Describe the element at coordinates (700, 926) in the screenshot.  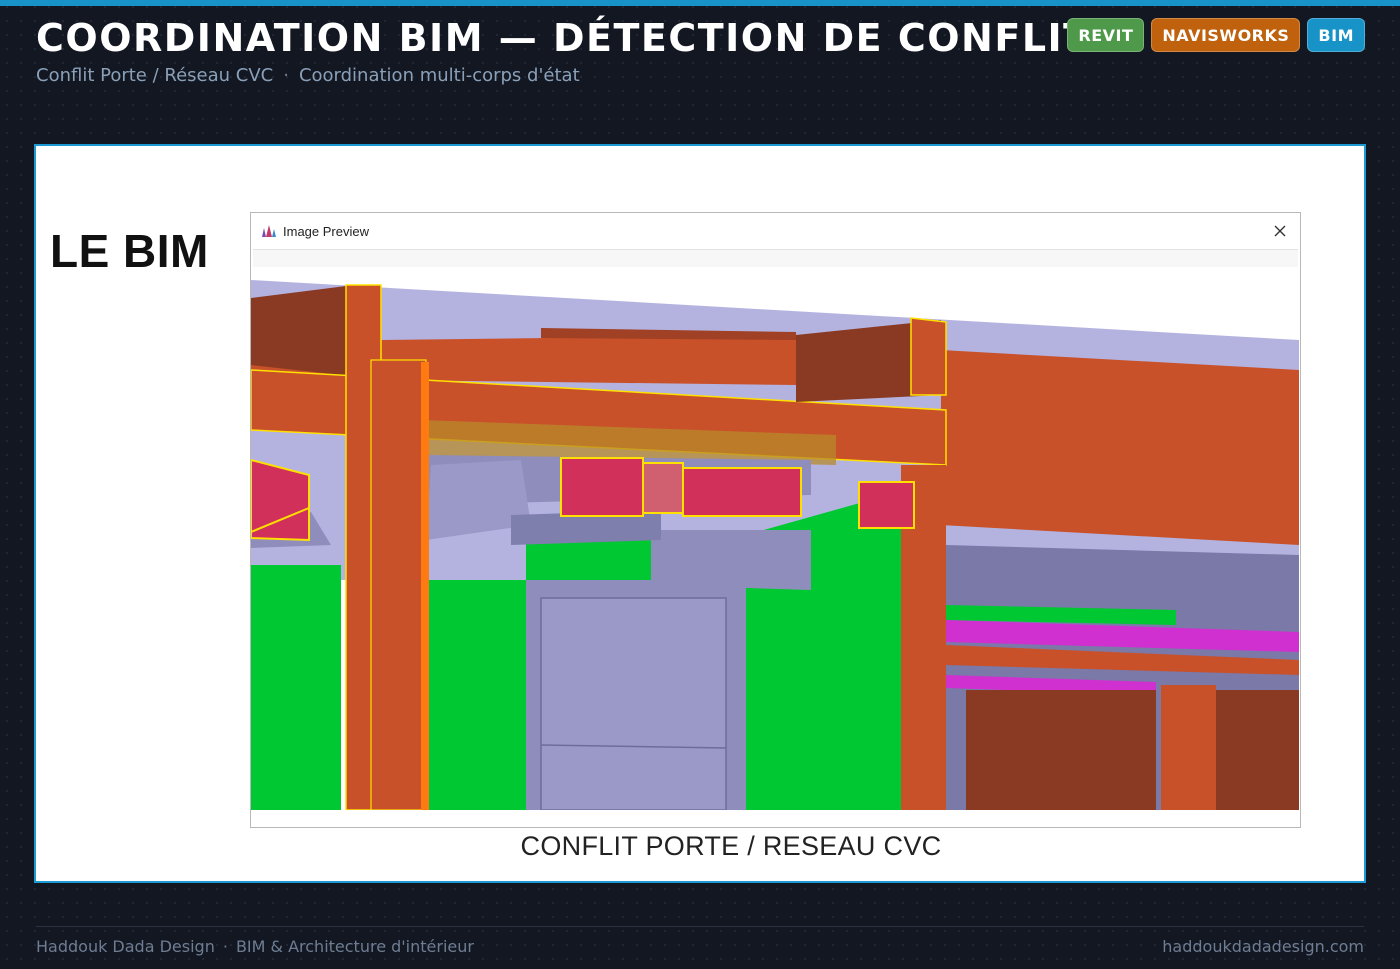
I see `footer-divider` at that location.